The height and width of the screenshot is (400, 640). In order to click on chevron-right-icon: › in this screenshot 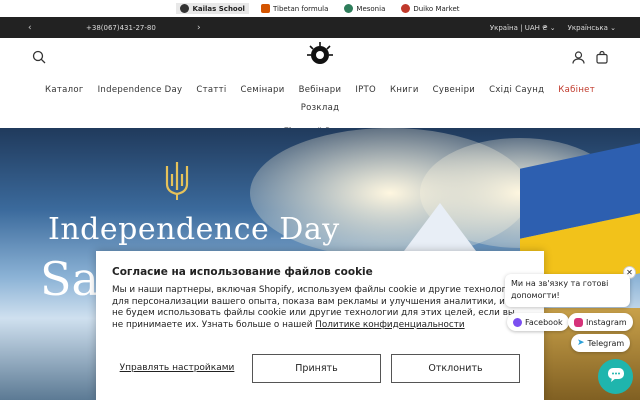, I will do `click(199, 28)`.